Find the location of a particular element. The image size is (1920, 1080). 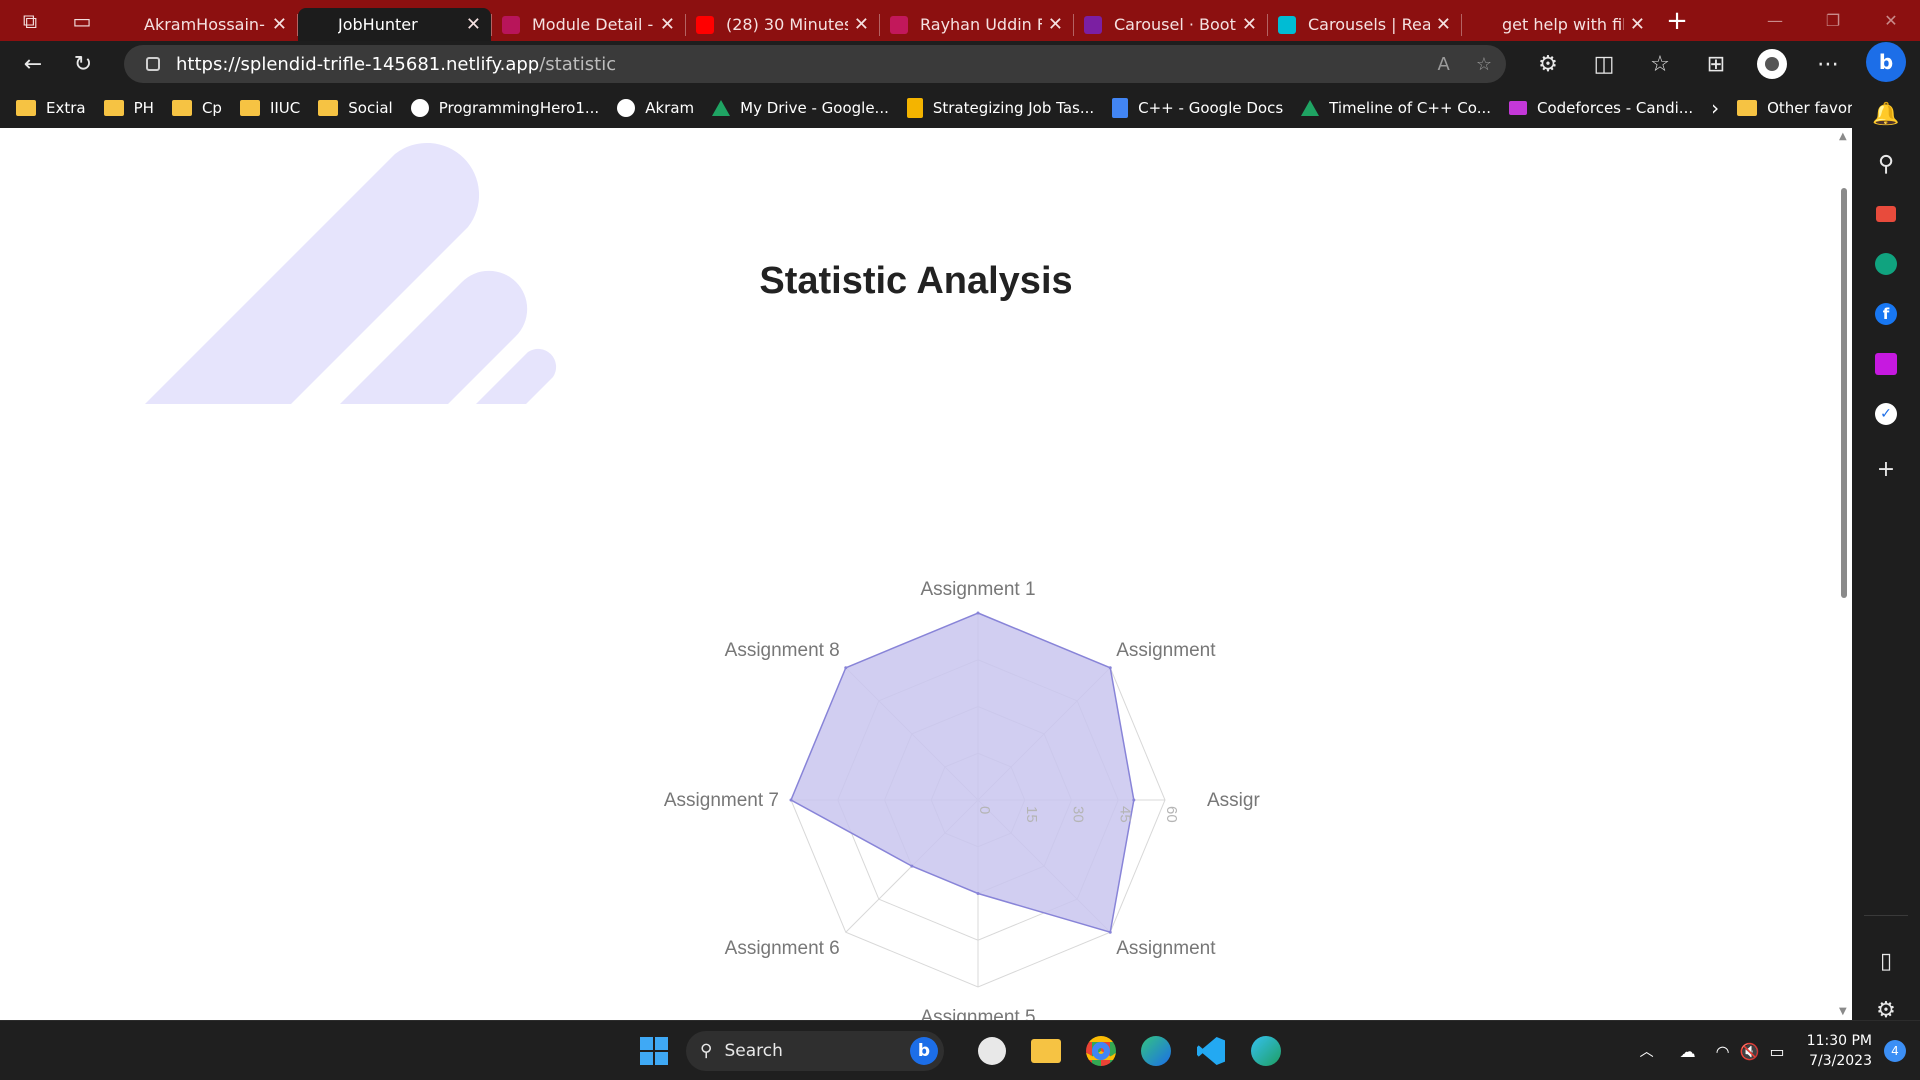

facebook-icon: f is located at coordinates (1886, 314).